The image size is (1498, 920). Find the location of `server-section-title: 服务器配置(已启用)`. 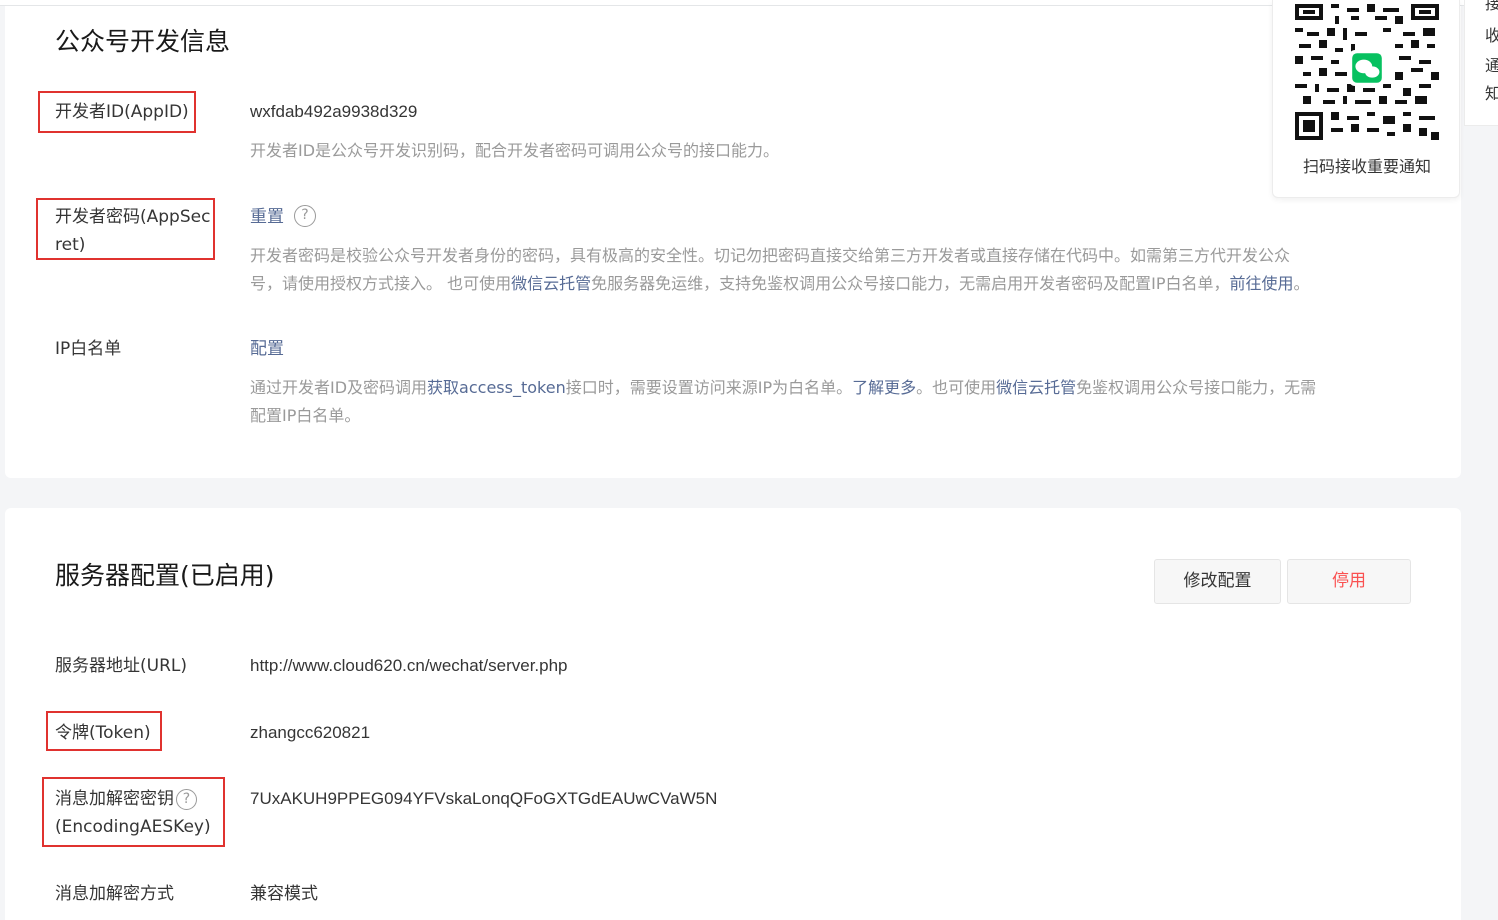

server-section-title: 服务器配置(已启用) is located at coordinates (165, 575).